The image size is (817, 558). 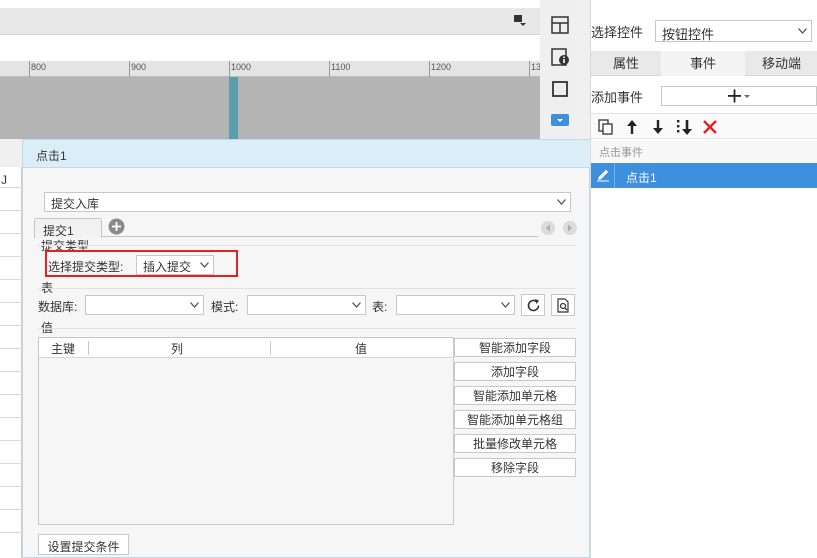 I want to click on info-widget-icon, so click(x=560, y=57).